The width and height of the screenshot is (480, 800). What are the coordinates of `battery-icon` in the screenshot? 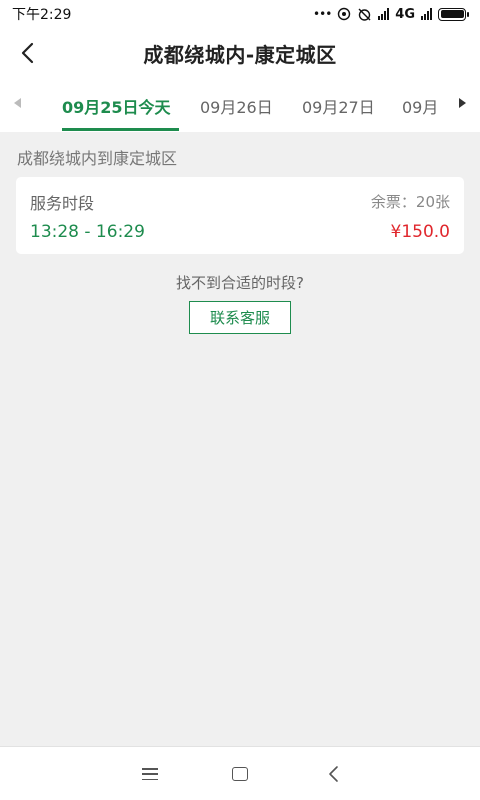 It's located at (453, 14).